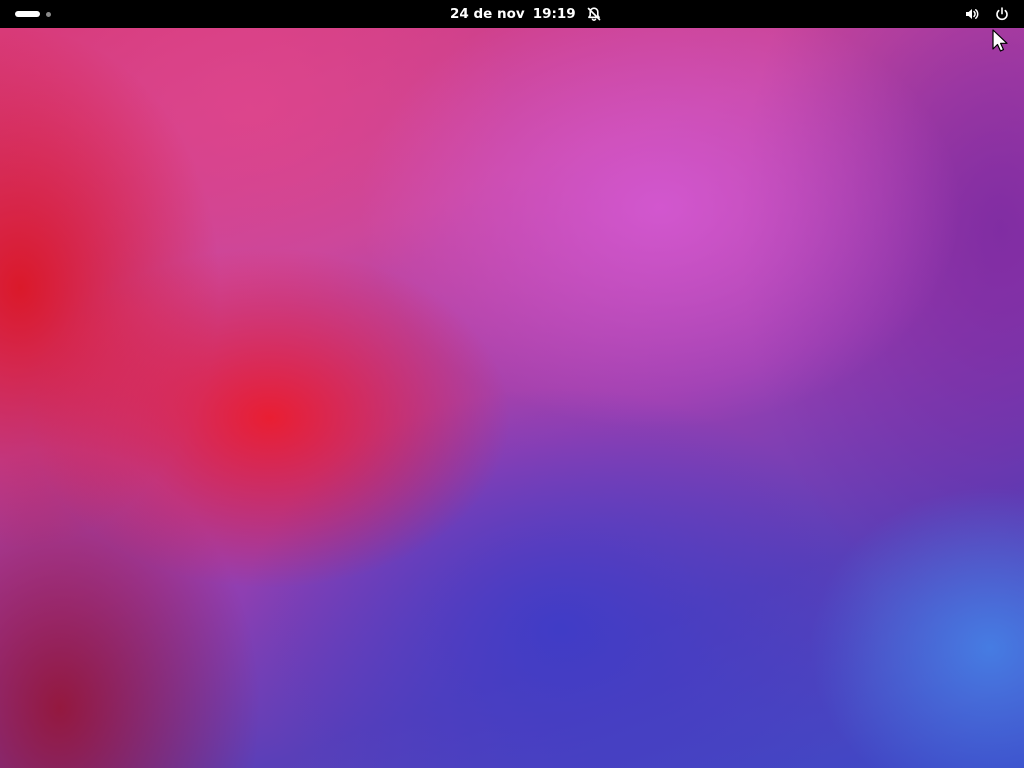 The image size is (1024, 768). What do you see at coordinates (1001, 43) in the screenshot?
I see `mouse-pointer-icon` at bounding box center [1001, 43].